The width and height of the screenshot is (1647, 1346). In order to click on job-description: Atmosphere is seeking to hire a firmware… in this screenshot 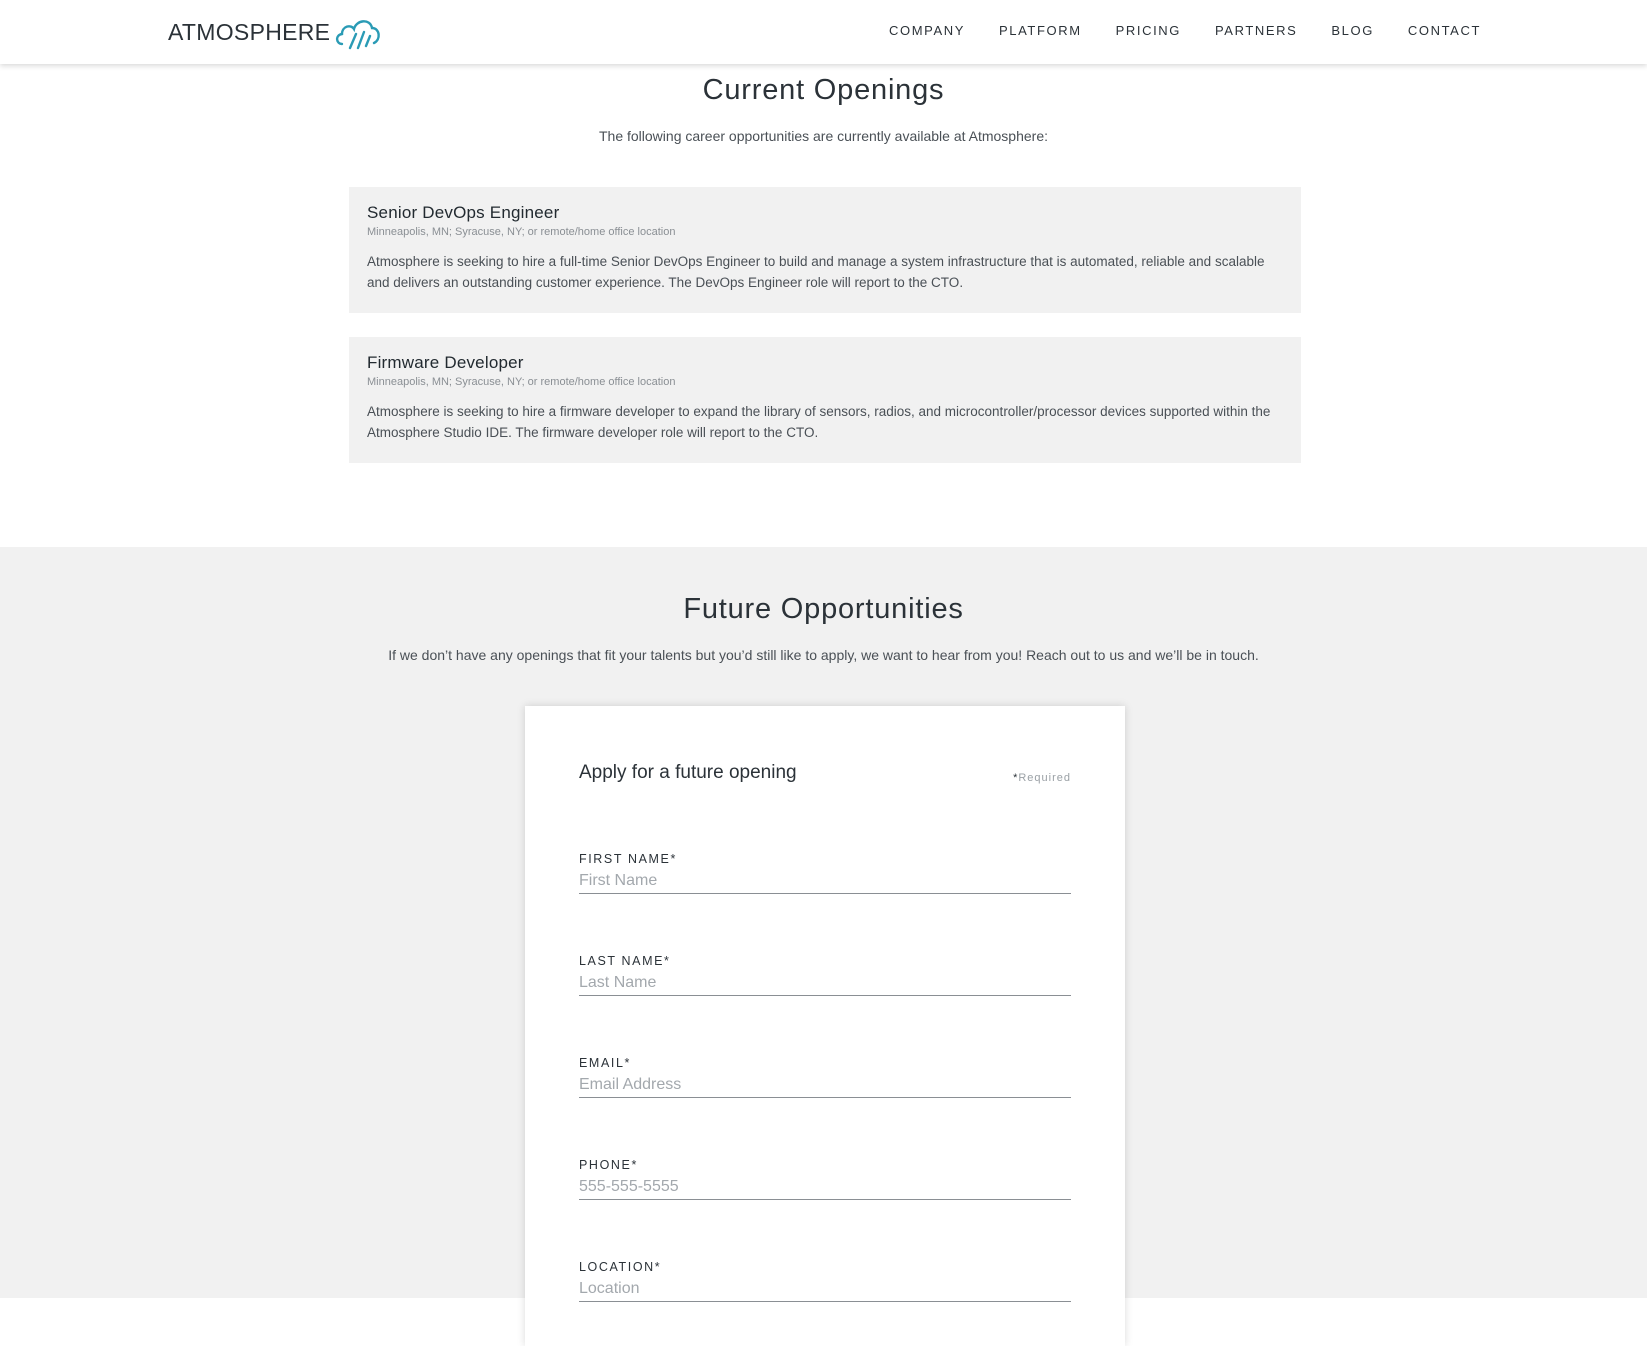, I will do `click(819, 422)`.